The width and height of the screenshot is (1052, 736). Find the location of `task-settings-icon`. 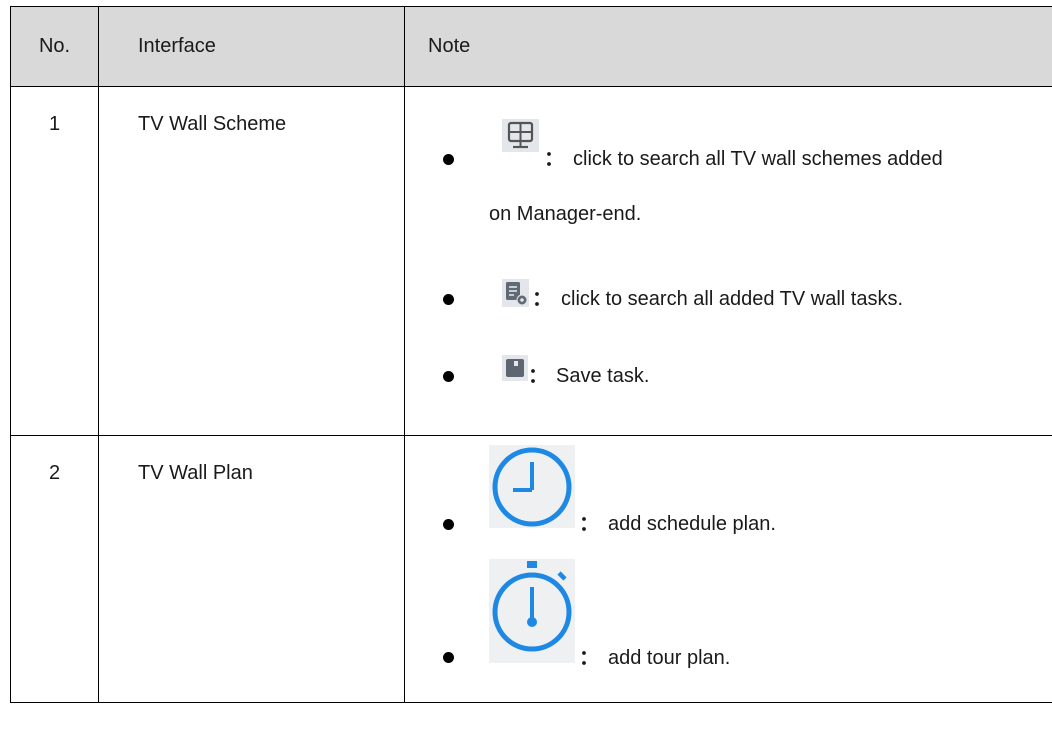

task-settings-icon is located at coordinates (515, 293).